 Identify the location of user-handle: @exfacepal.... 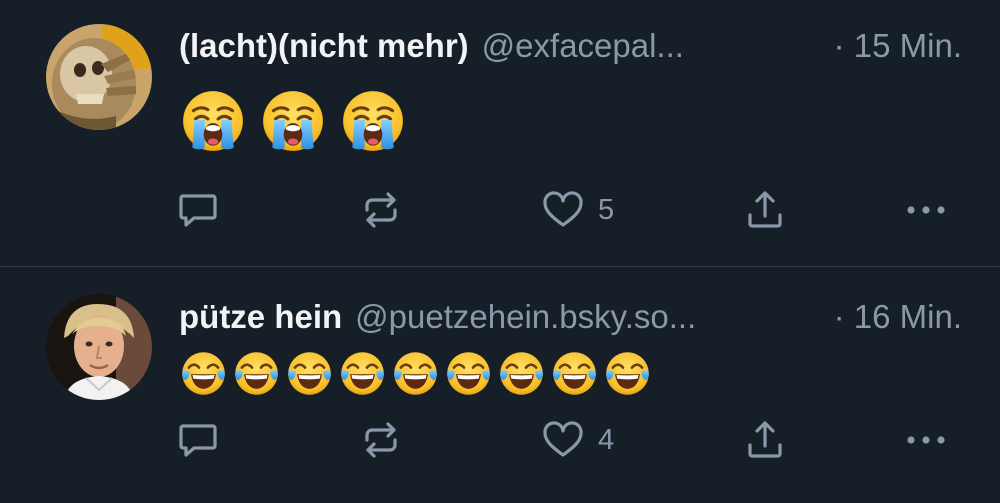
(654, 46).